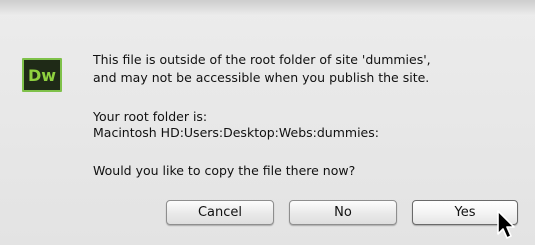 Image resolution: width=535 pixels, height=245 pixels. What do you see at coordinates (267, 8) in the screenshot?
I see `title-shadow` at bounding box center [267, 8].